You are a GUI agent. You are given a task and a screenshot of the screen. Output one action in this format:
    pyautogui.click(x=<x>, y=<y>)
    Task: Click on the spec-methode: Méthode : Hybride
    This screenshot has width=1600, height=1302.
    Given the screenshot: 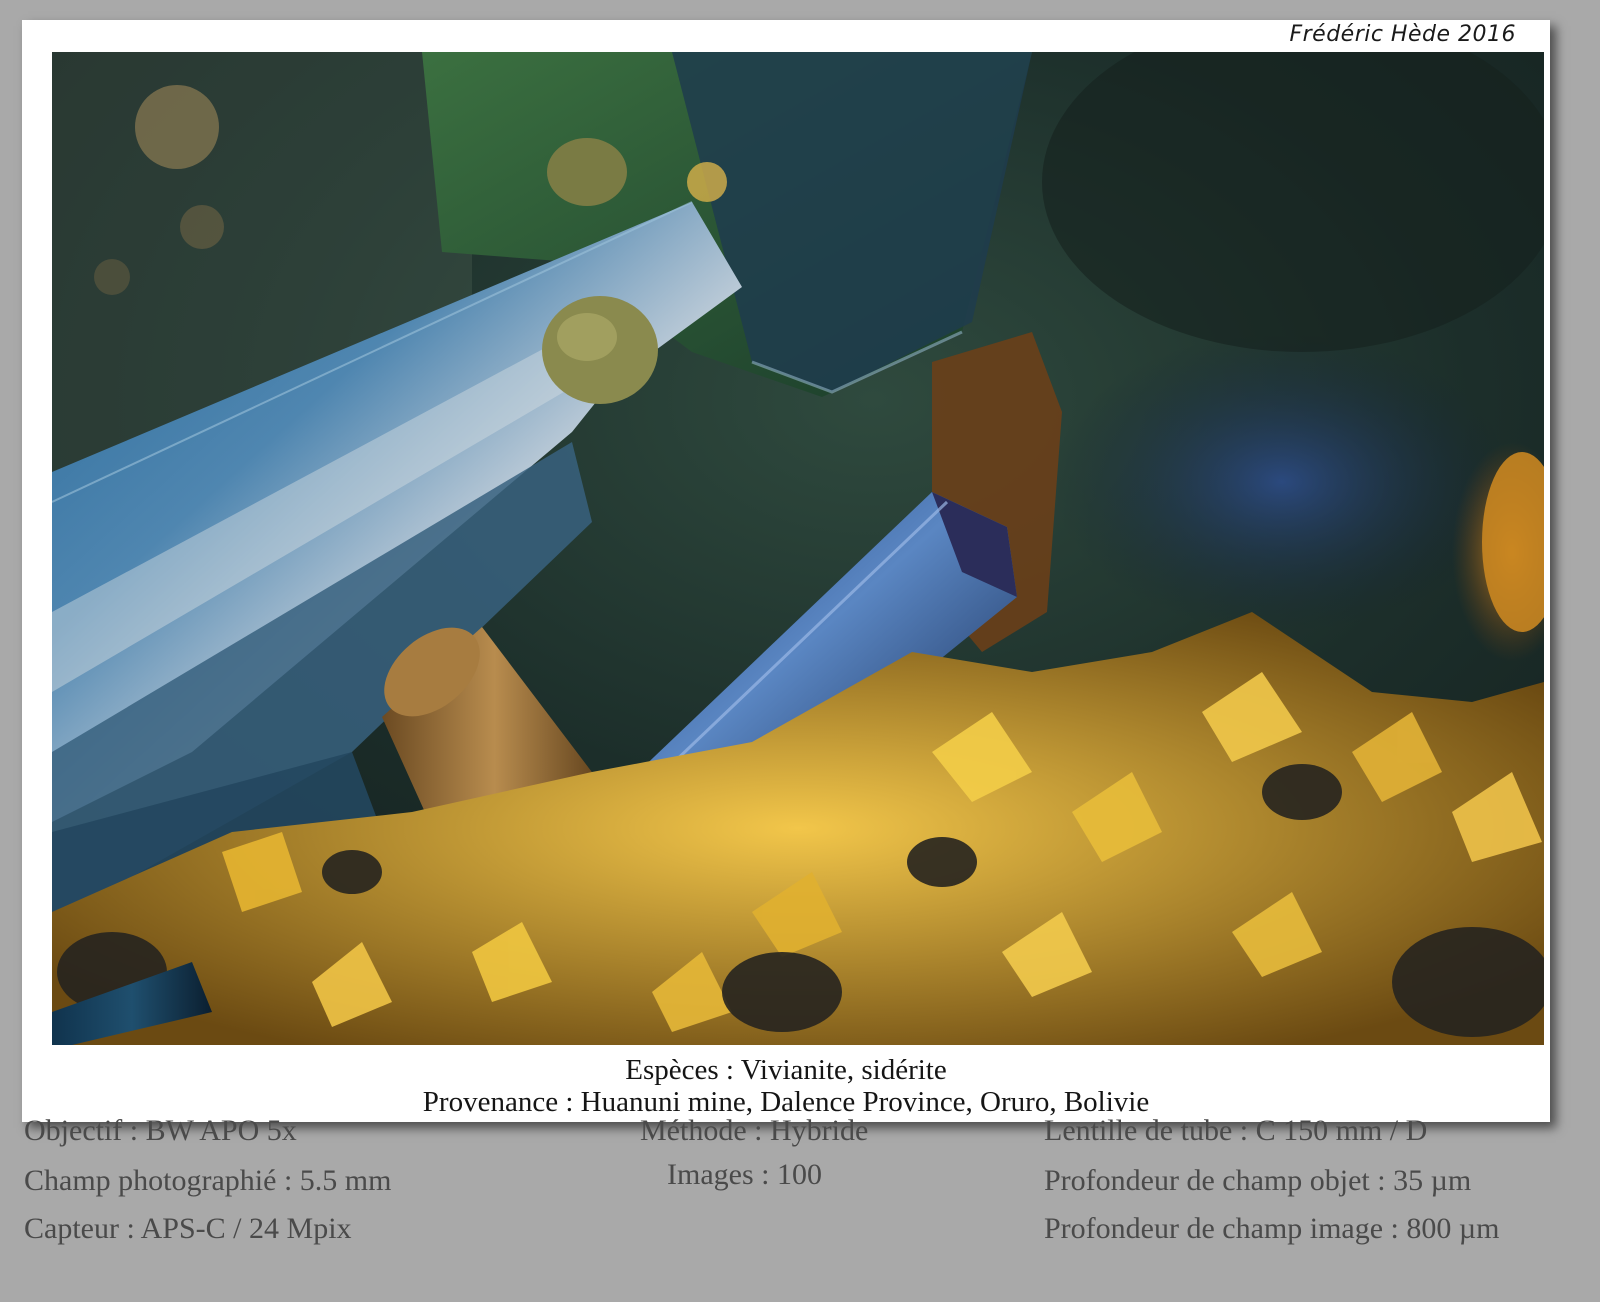 What is the action you would take?
    pyautogui.click(x=754, y=1130)
    